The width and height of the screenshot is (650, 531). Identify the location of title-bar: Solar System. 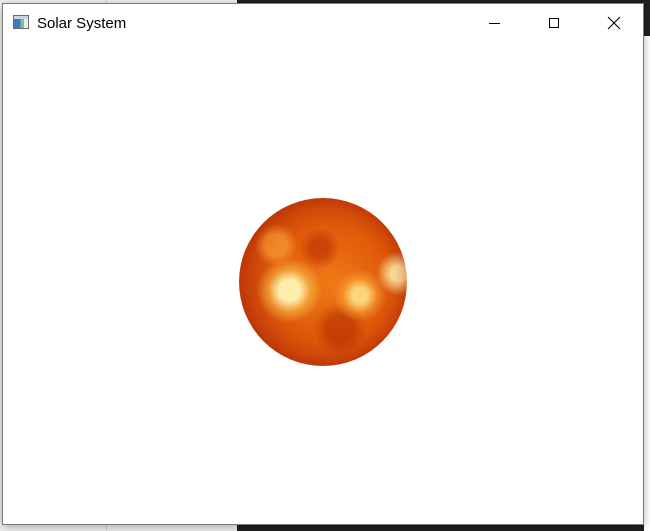
(323, 23).